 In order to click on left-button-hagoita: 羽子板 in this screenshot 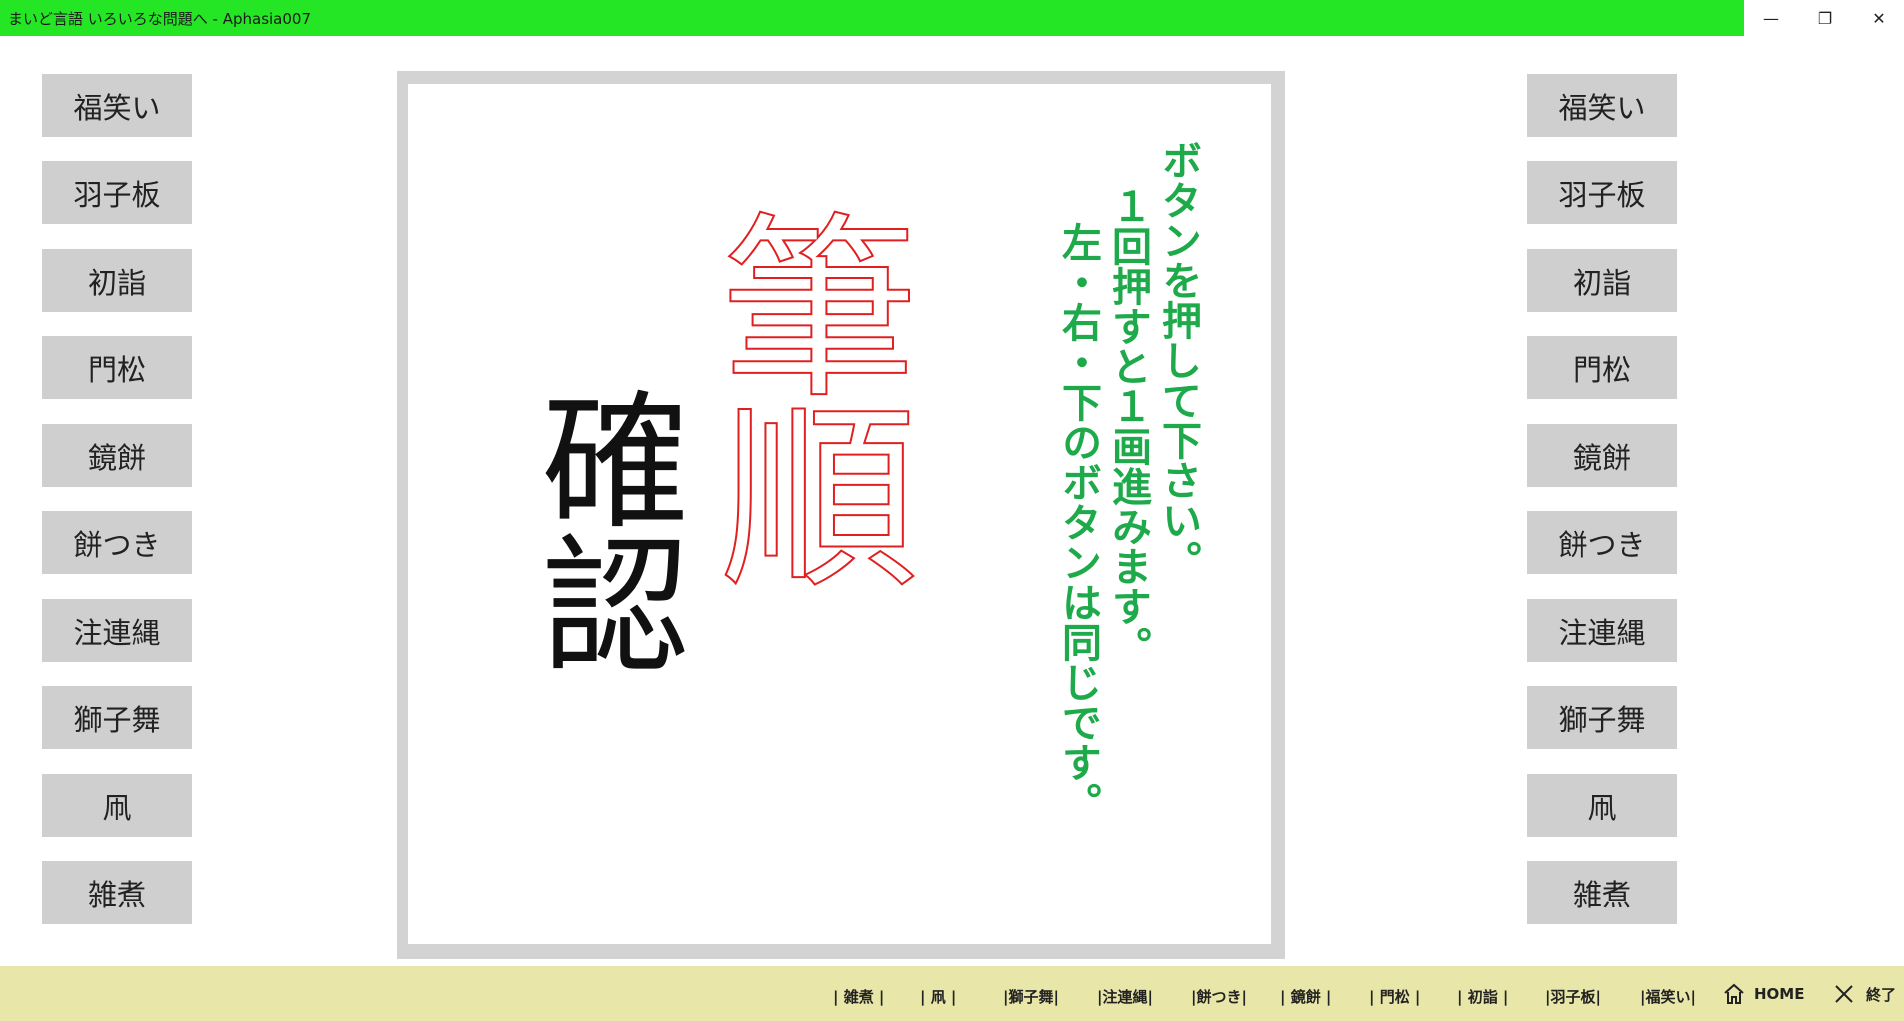, I will do `click(117, 192)`.